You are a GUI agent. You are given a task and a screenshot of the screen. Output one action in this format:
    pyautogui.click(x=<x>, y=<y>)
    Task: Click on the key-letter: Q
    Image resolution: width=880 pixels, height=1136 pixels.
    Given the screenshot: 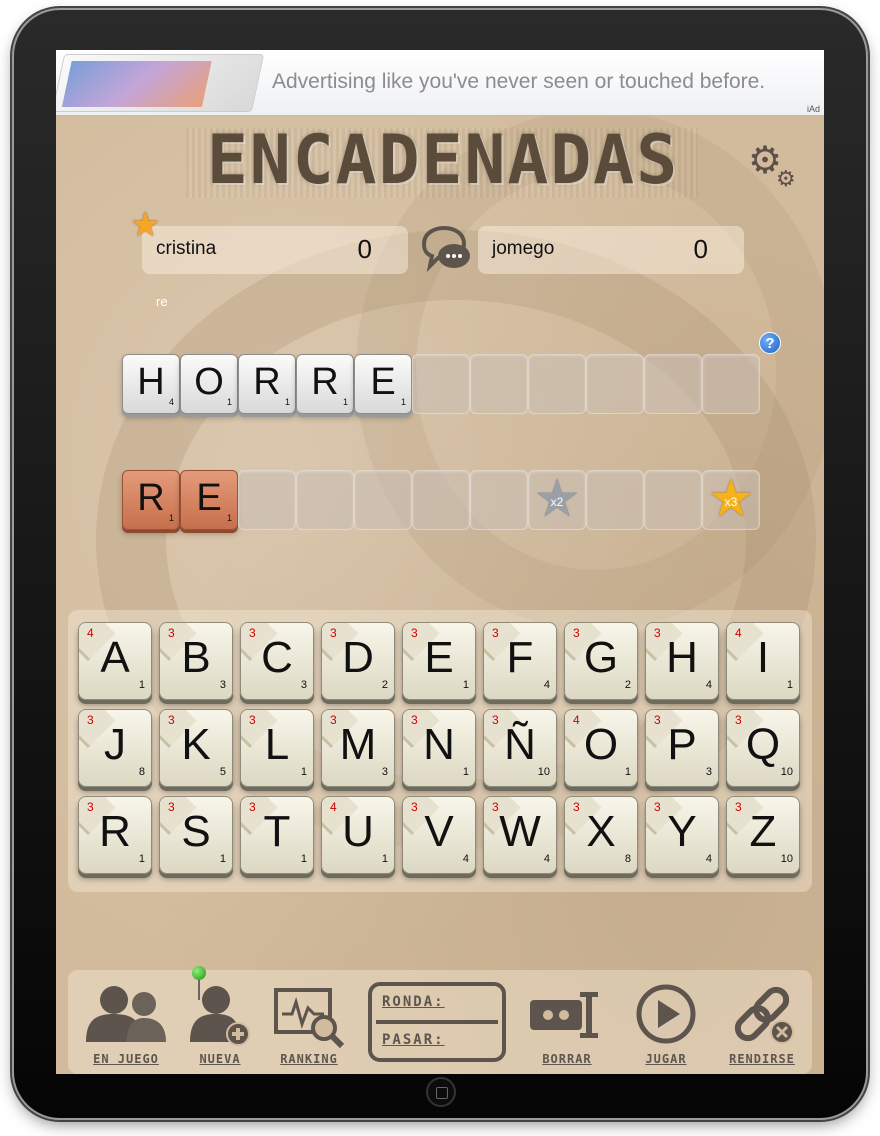 What is the action you would take?
    pyautogui.click(x=763, y=744)
    